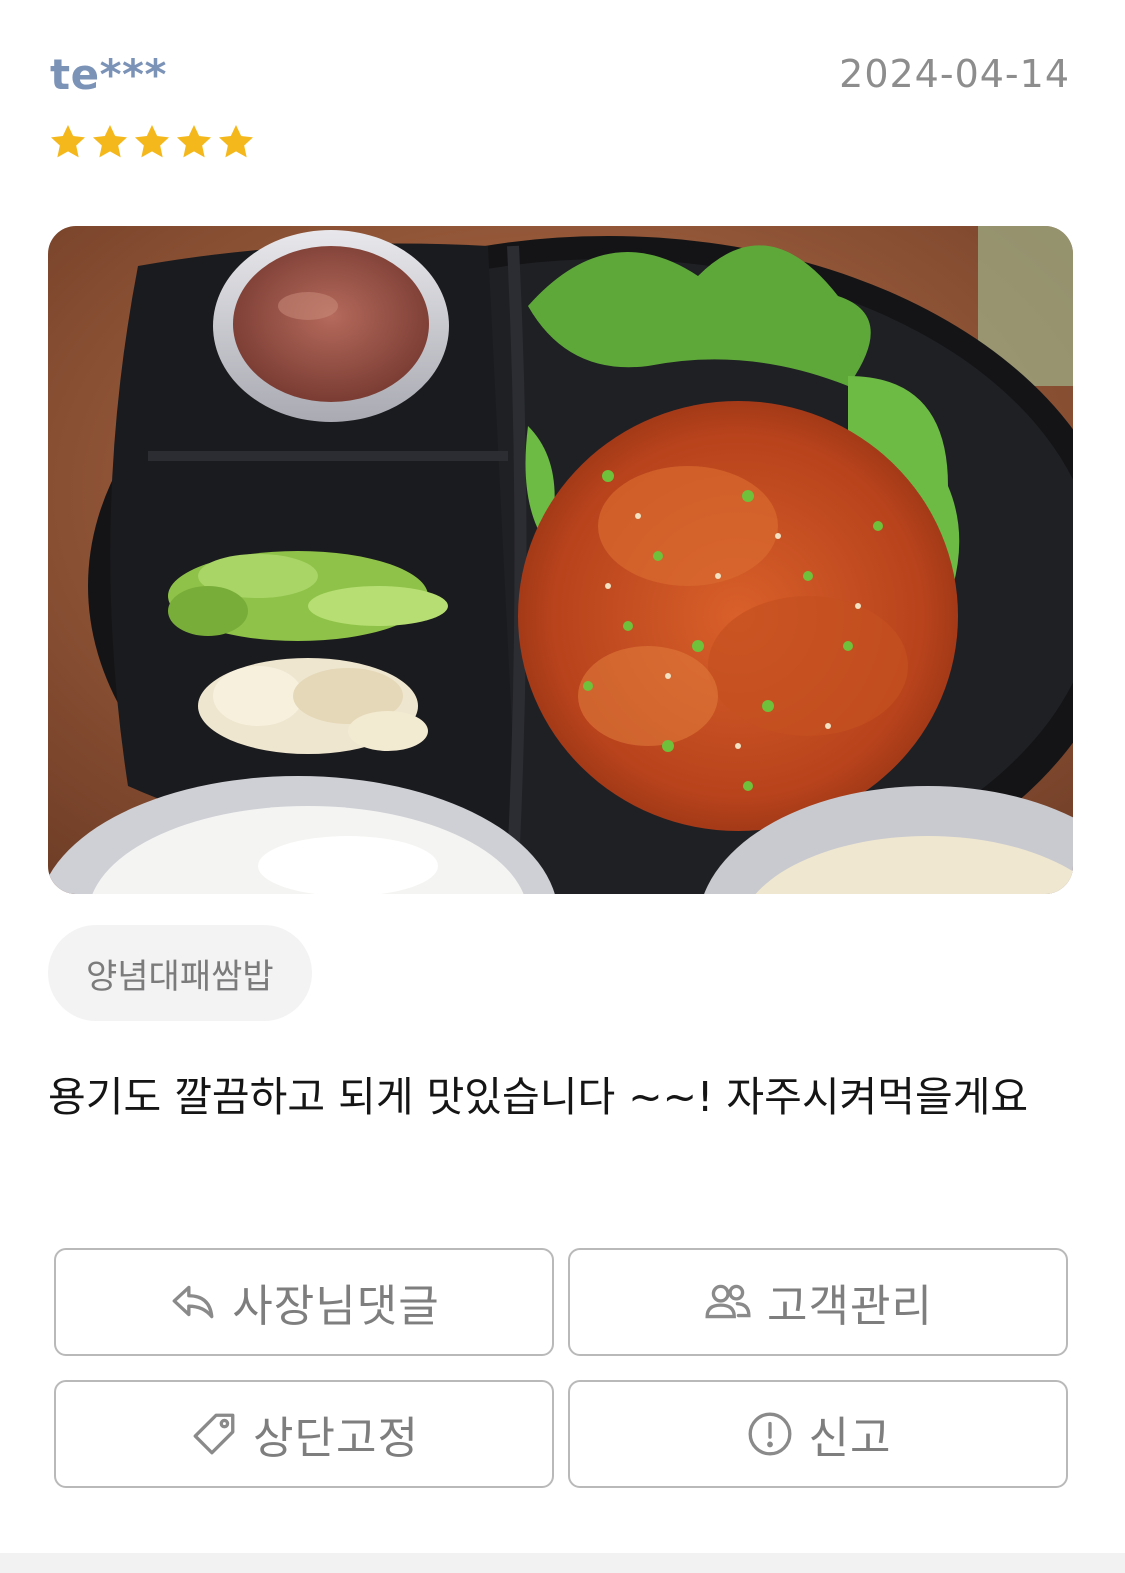 This screenshot has height=1573, width=1125. Describe the element at coordinates (850, 1306) in the screenshot. I see `customer-management-label: 고객관리` at that location.